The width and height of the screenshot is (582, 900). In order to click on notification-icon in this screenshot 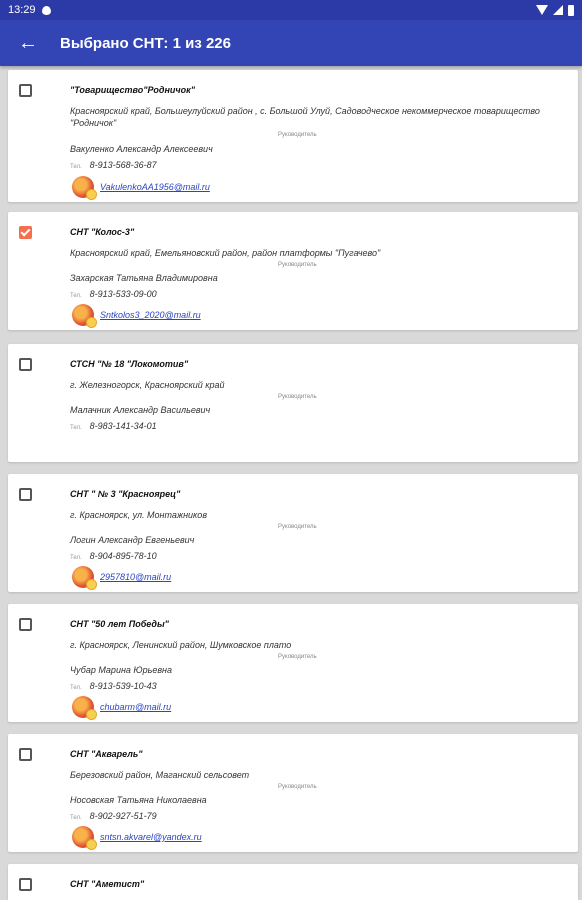, I will do `click(46, 10)`.